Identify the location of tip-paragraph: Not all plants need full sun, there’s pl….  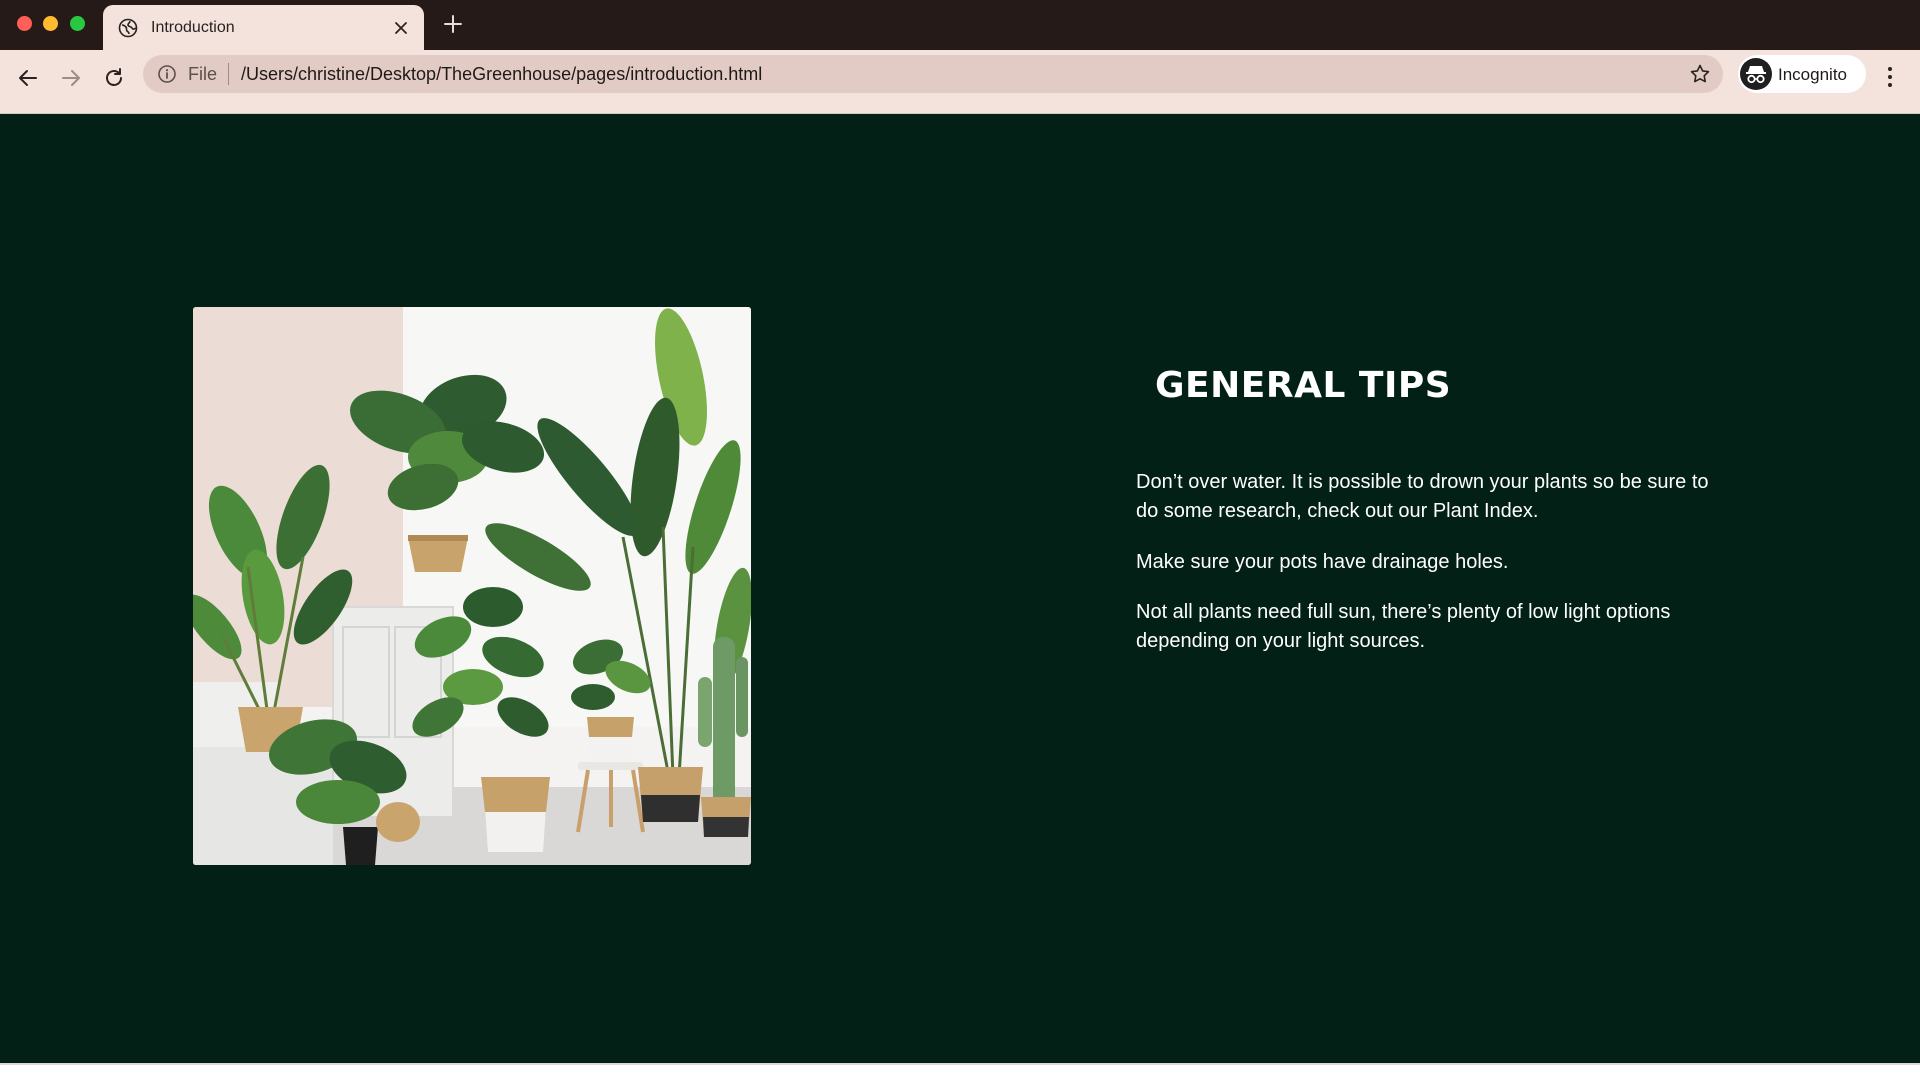
(1403, 626).